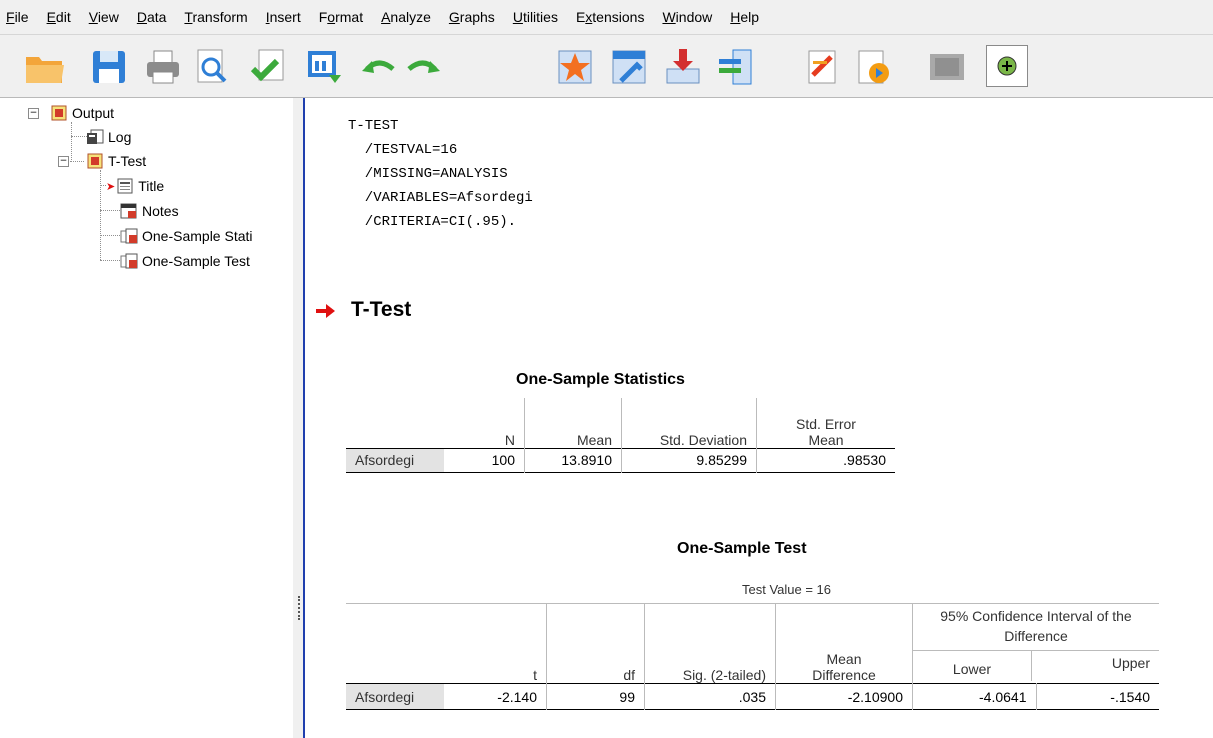  I want to click on tree-label-notes: Notes, so click(160, 211).